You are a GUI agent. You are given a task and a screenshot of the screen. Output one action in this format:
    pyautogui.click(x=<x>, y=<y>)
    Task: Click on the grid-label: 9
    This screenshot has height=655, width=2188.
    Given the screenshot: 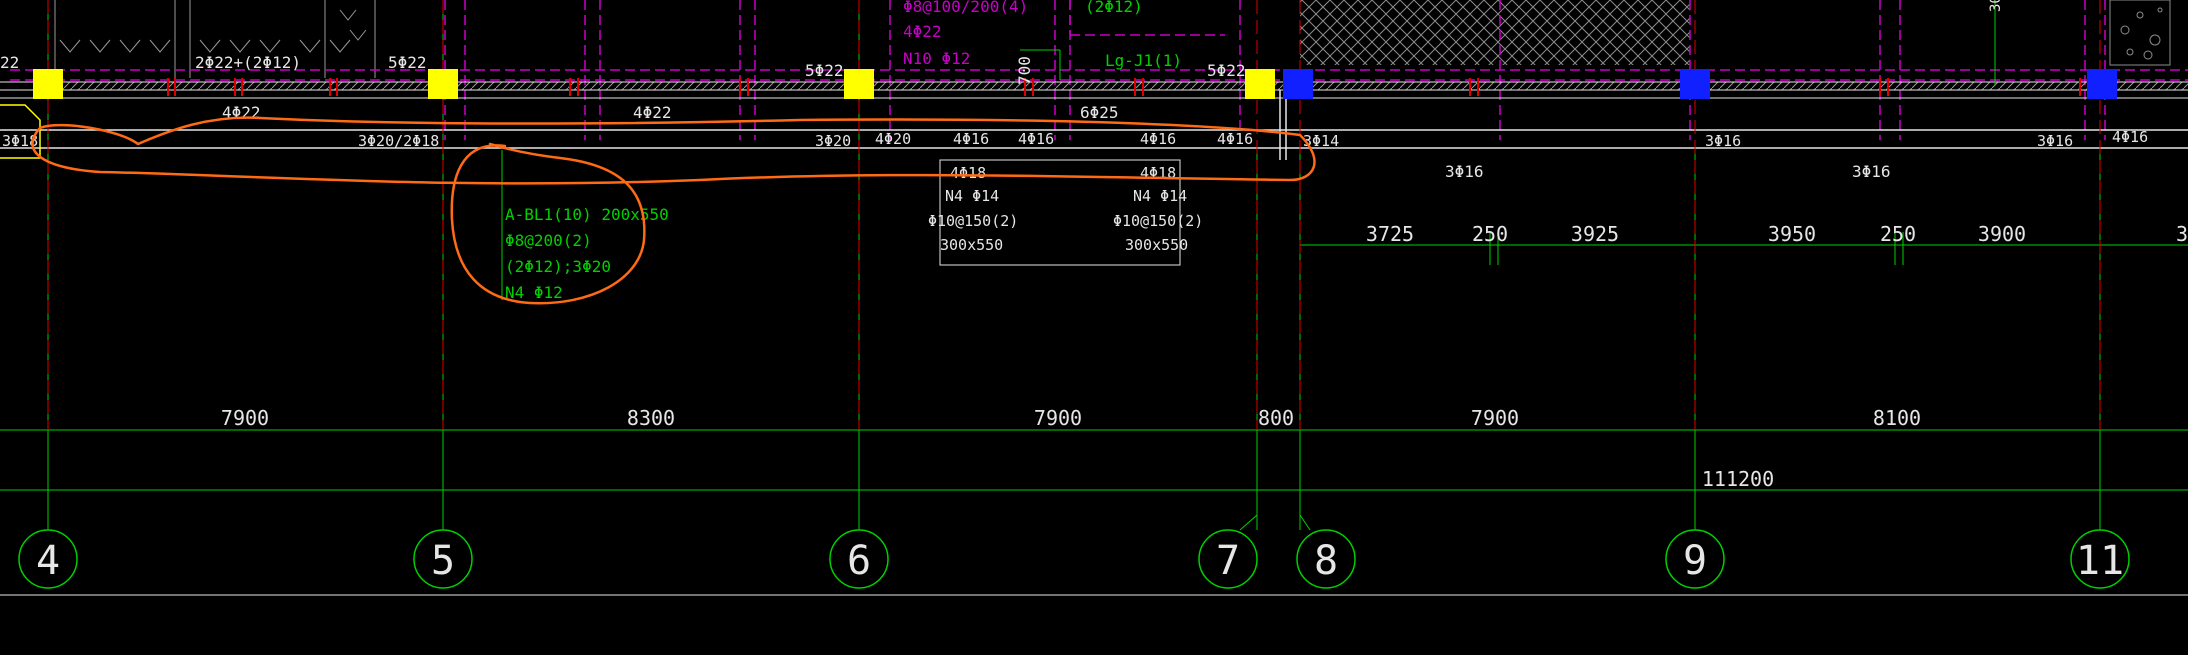 What is the action you would take?
    pyautogui.click(x=1695, y=561)
    